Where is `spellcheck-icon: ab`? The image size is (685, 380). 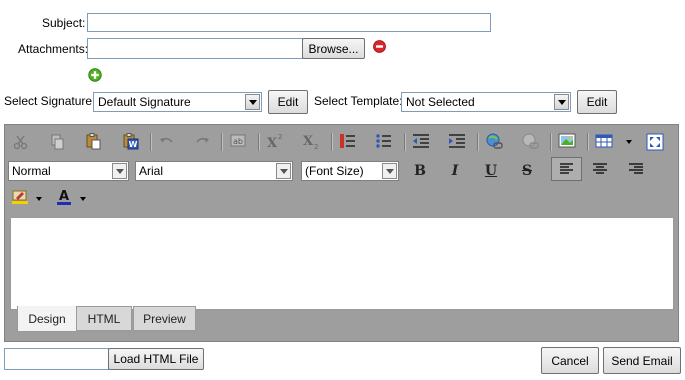 spellcheck-icon: ab is located at coordinates (238, 142).